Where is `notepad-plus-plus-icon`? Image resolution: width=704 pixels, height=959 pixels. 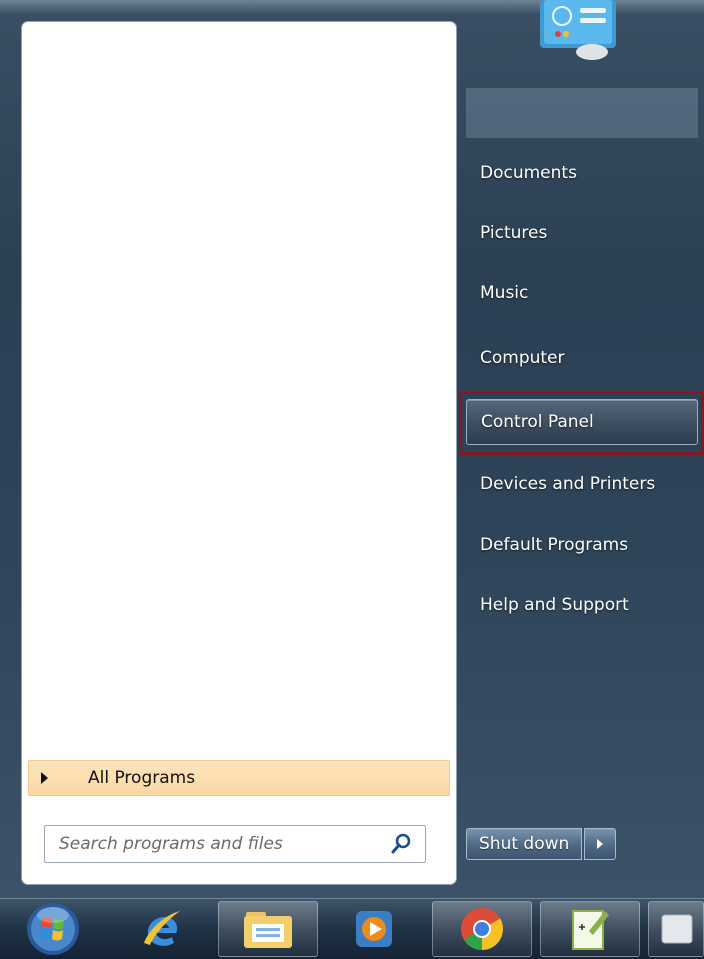
notepad-plus-plus-icon is located at coordinates (590, 930).